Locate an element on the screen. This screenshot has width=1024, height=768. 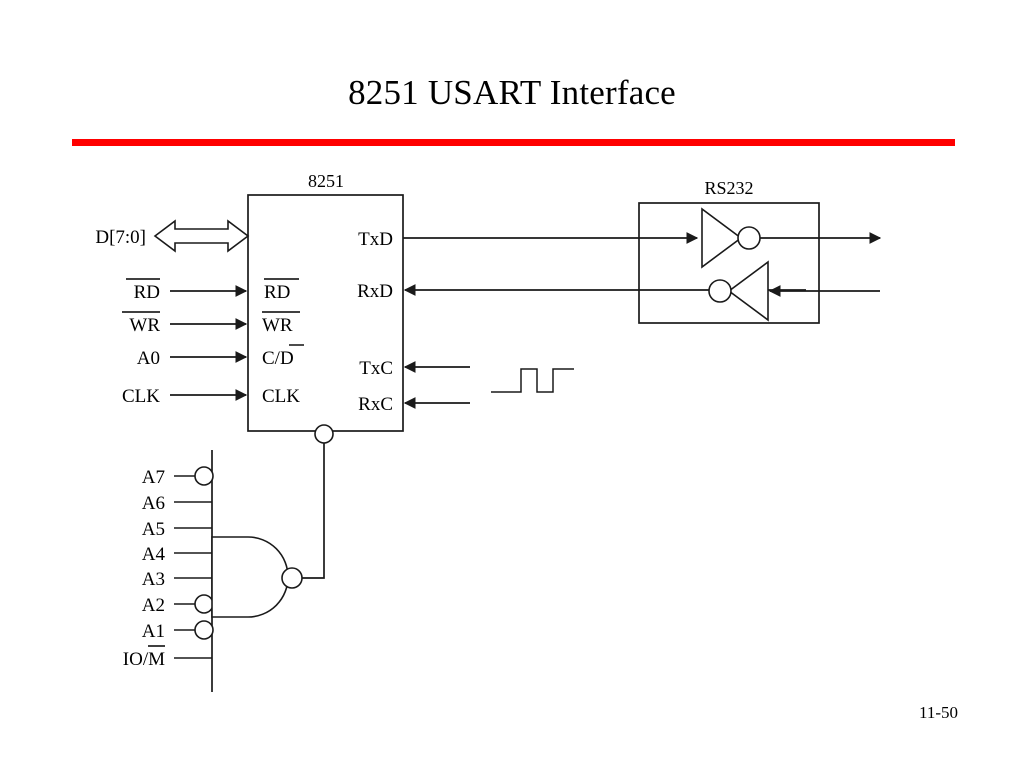
chip-pin-label-clk: CLK is located at coordinates (281, 396).